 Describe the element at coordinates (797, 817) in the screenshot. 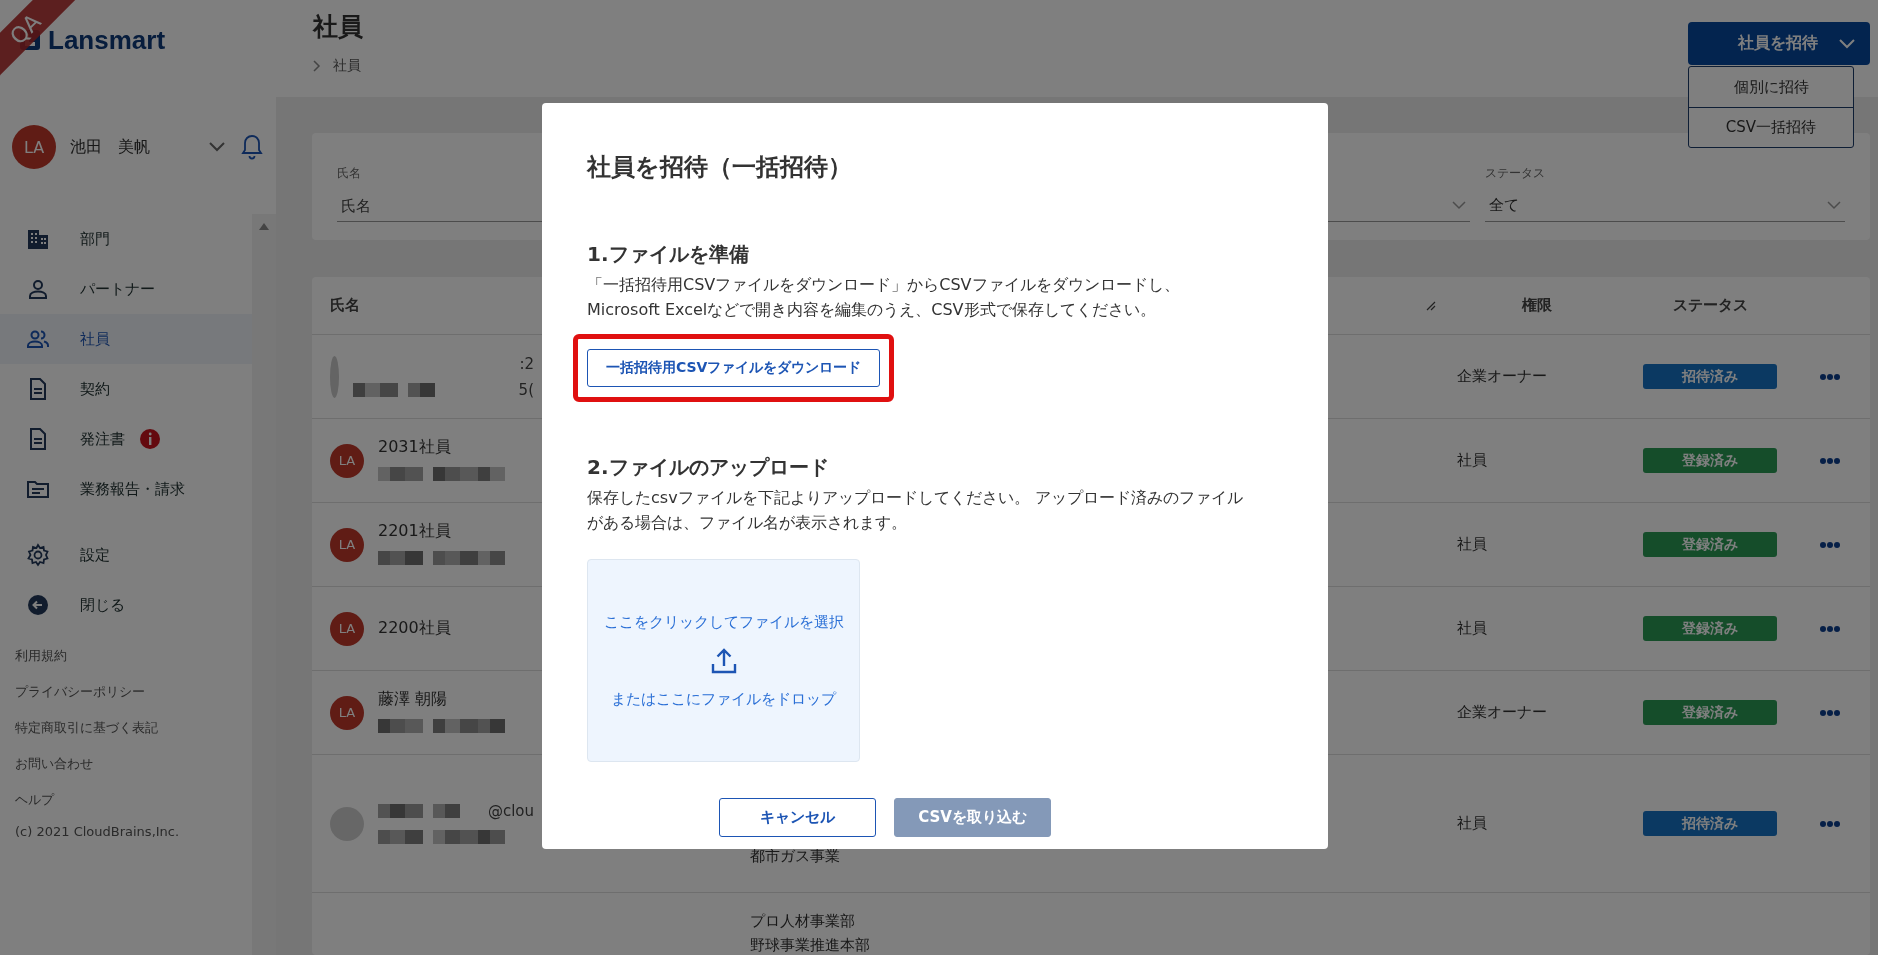

I see `cancel-button: キャンセル` at that location.